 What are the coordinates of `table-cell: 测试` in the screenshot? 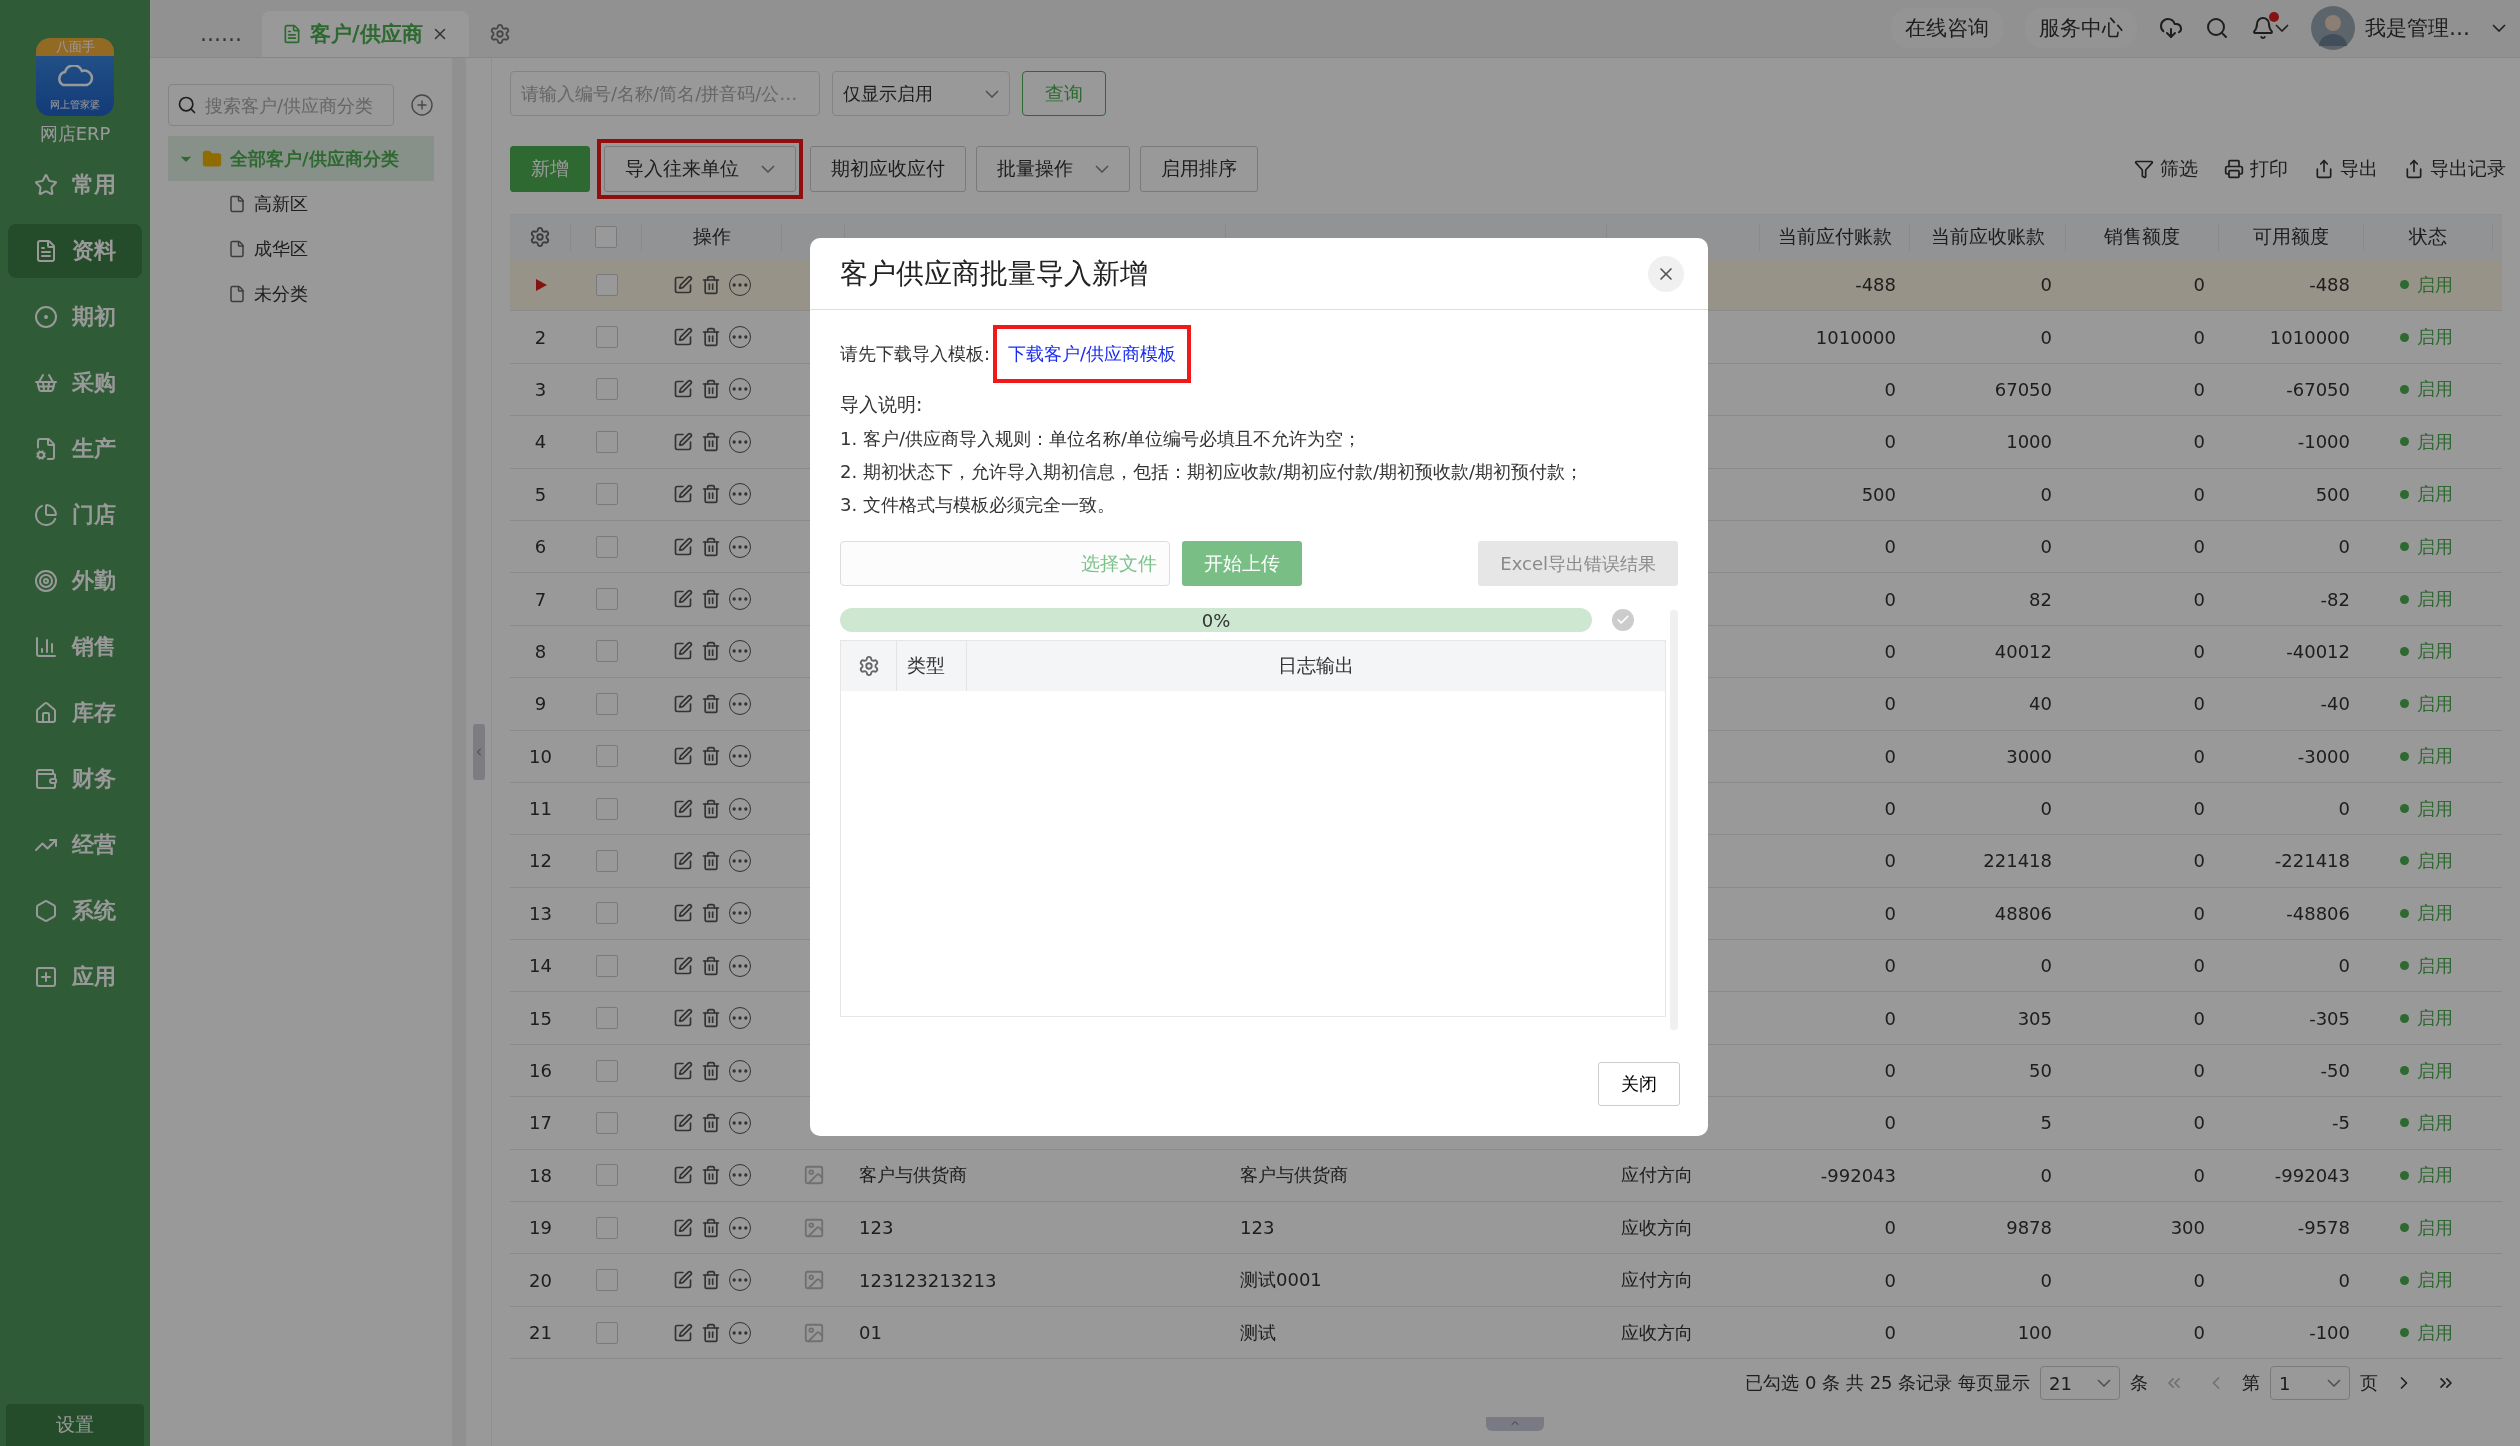 It's located at (1258, 1332).